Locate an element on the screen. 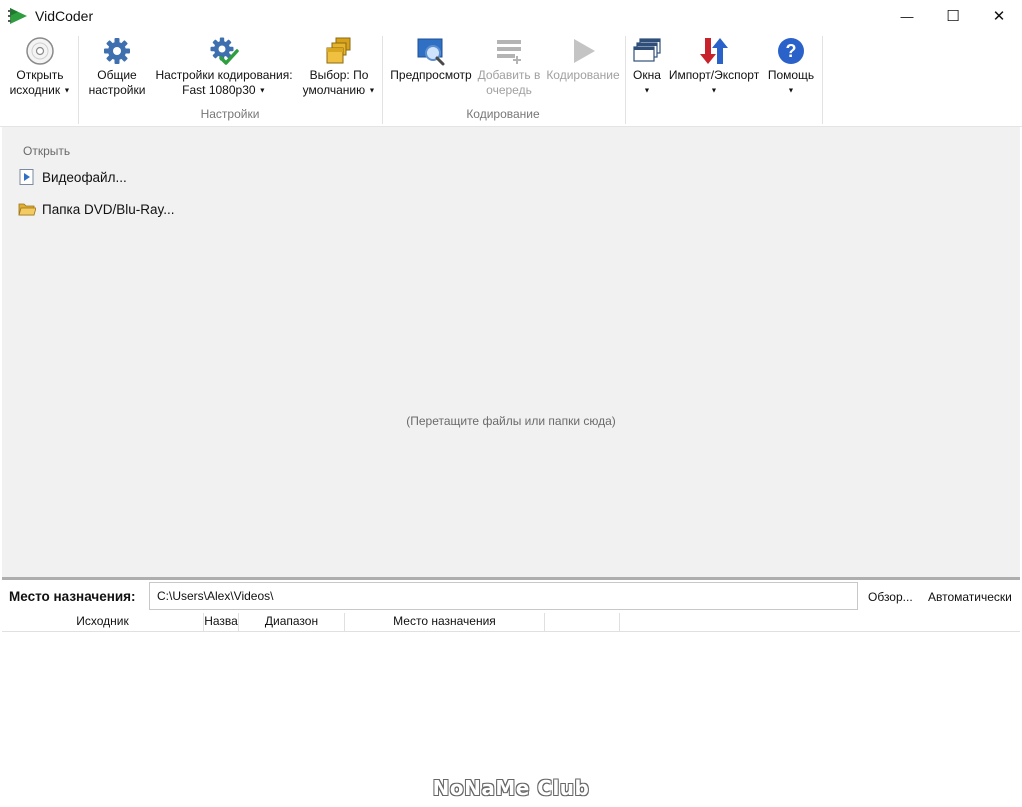  minimize-icon: — is located at coordinates (907, 16).